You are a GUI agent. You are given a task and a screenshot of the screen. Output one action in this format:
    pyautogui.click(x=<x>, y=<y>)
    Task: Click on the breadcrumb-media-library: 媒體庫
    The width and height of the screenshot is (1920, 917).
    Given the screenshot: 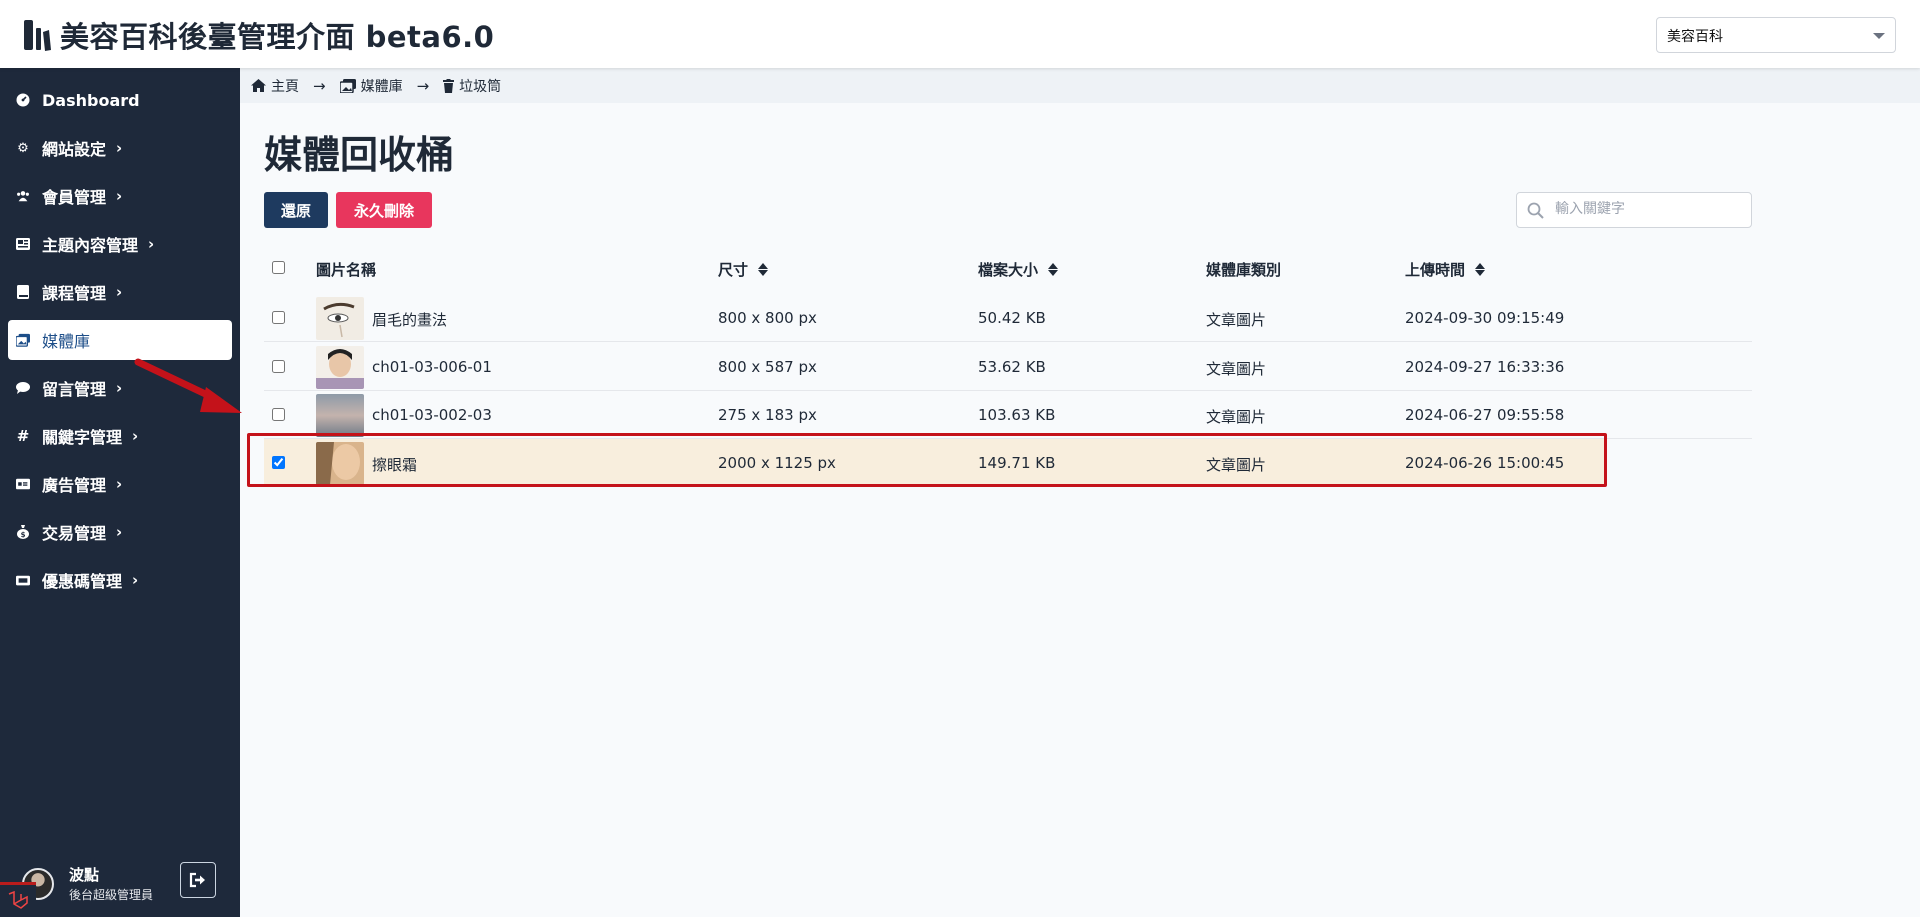 What is the action you would take?
    pyautogui.click(x=371, y=86)
    